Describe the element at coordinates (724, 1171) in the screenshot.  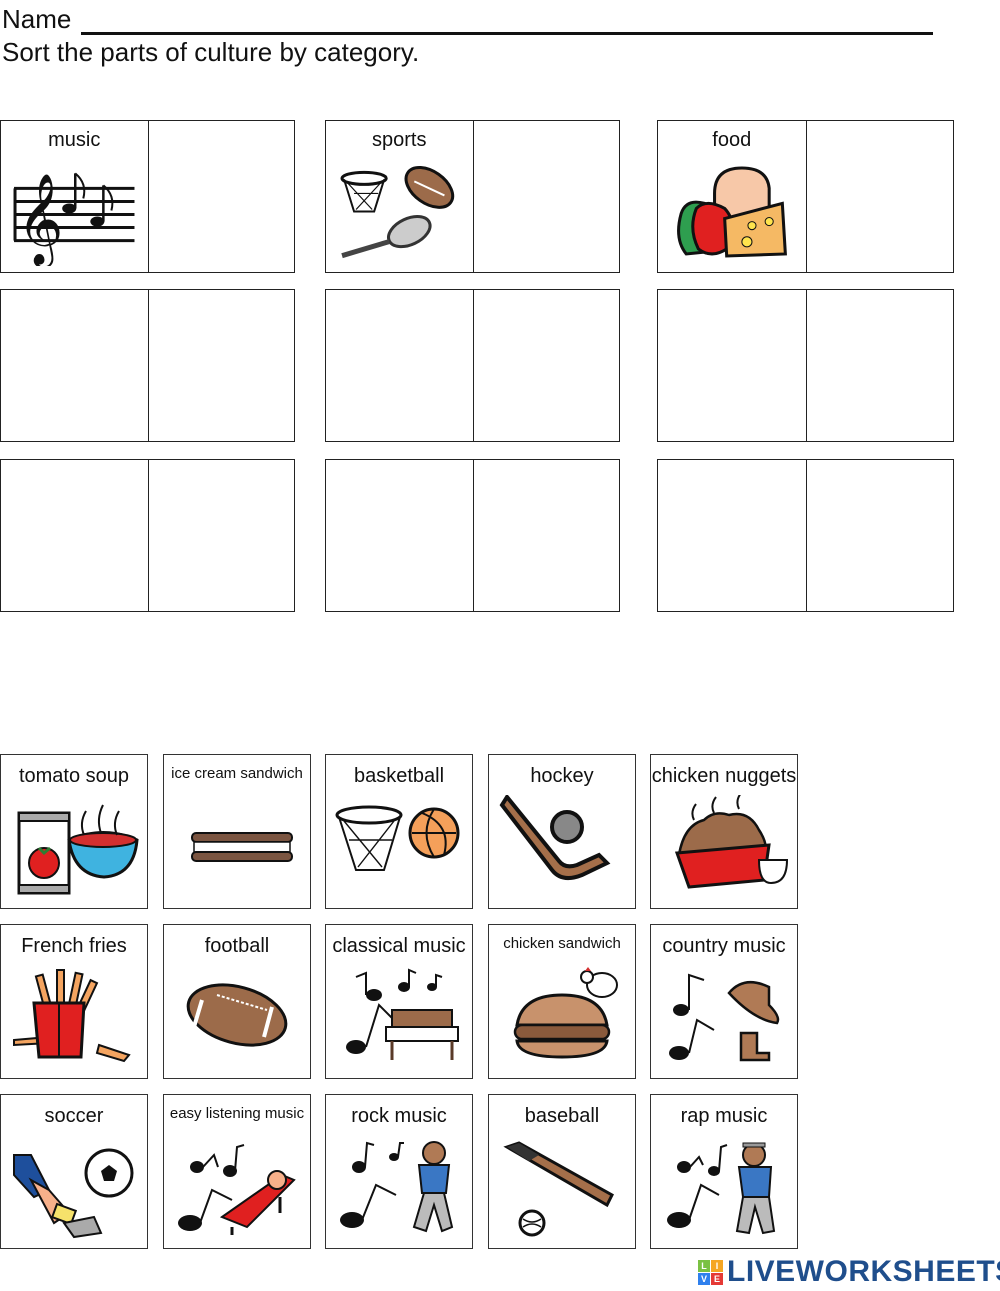
I see `card-rap-music: rap music` at that location.